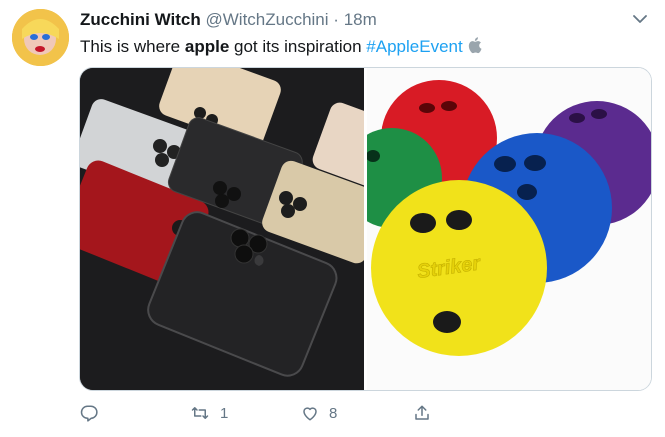 The height and width of the screenshot is (437, 665). I want to click on reply-icon, so click(89, 413).